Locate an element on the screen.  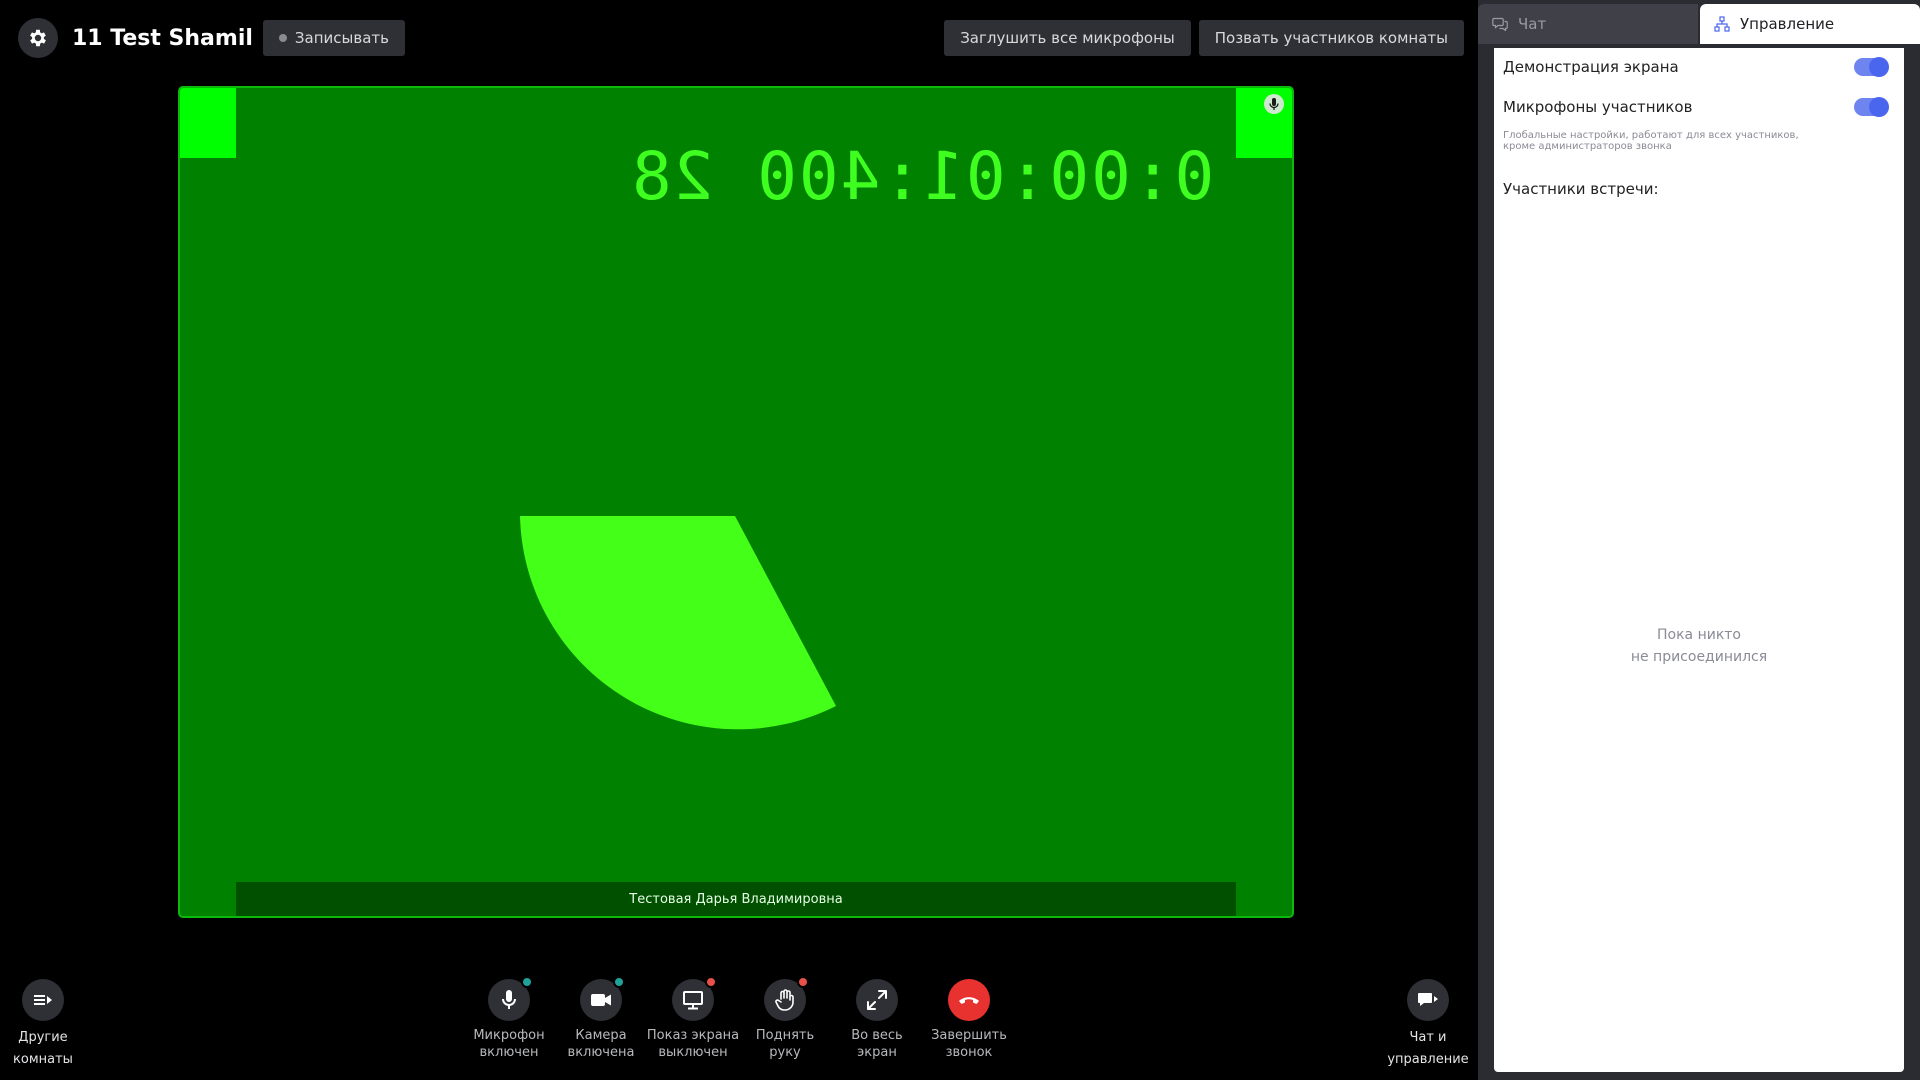
empty-message-line: не присоединился is located at coordinates (1699, 657).